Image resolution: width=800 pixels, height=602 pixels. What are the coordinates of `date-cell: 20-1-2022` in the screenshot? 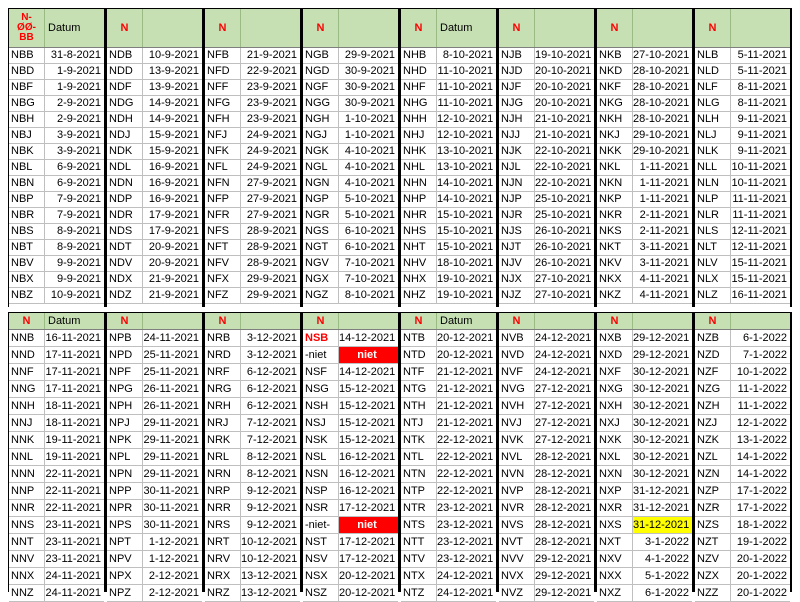 It's located at (760, 593).